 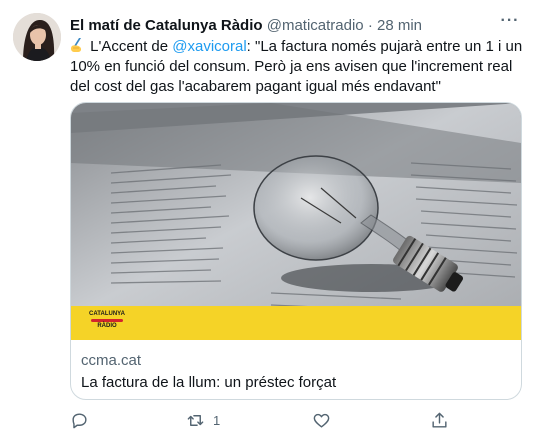 What do you see at coordinates (315, 25) in the screenshot?
I see `handle: @maticatradio` at bounding box center [315, 25].